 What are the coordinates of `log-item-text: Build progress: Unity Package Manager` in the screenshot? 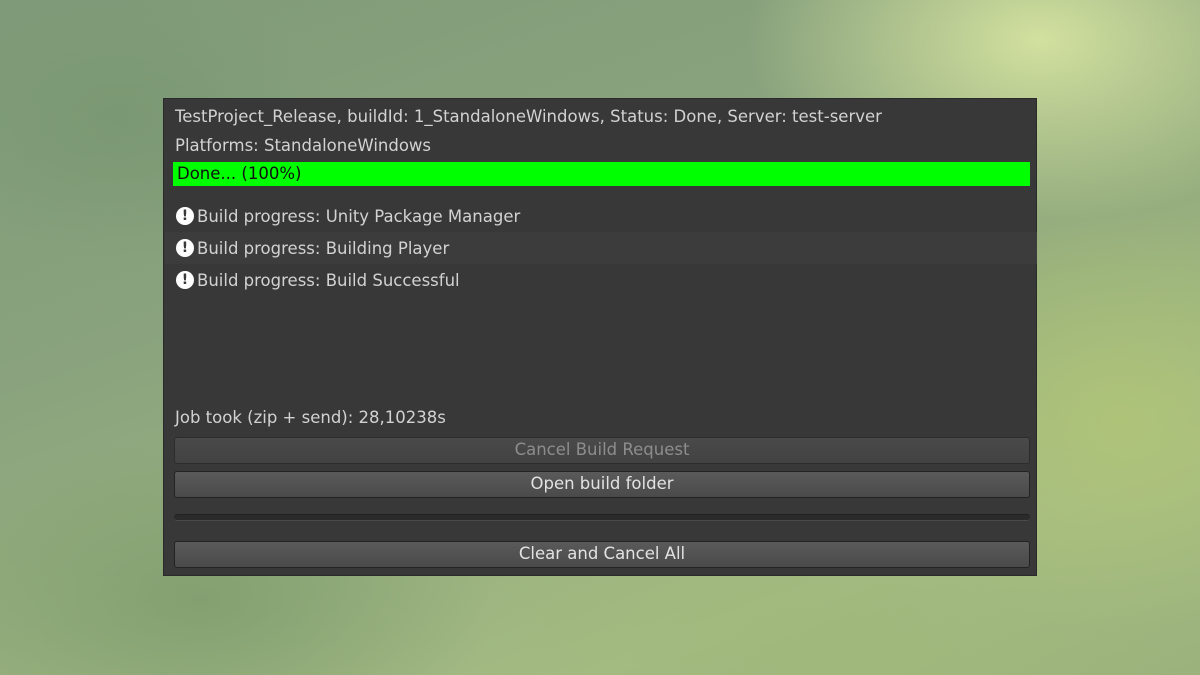 It's located at (359, 216).